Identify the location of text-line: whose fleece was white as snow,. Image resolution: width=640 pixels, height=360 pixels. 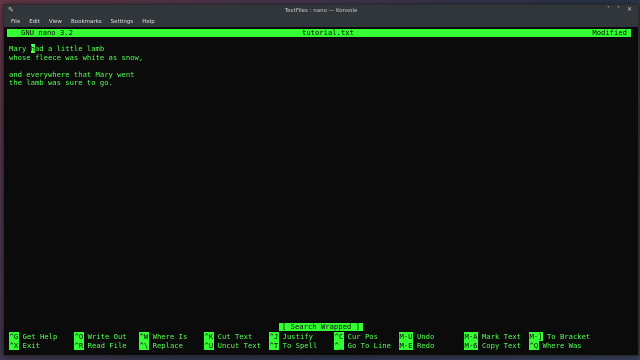
(76, 57).